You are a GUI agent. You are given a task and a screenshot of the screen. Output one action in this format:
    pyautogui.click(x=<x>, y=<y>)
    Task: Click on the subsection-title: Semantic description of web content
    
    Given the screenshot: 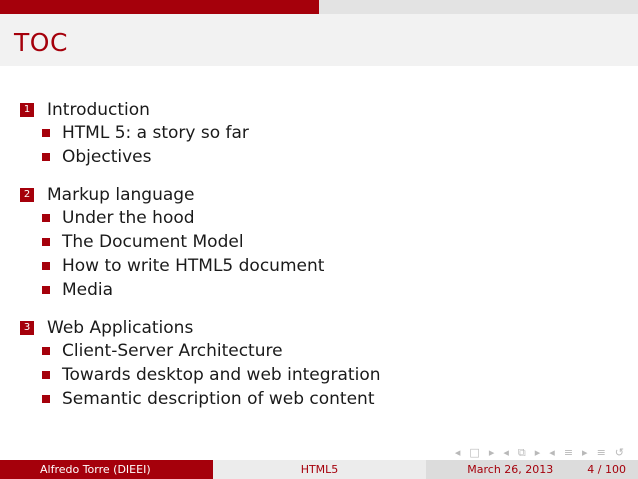 What is the action you would take?
    pyautogui.click(x=218, y=399)
    